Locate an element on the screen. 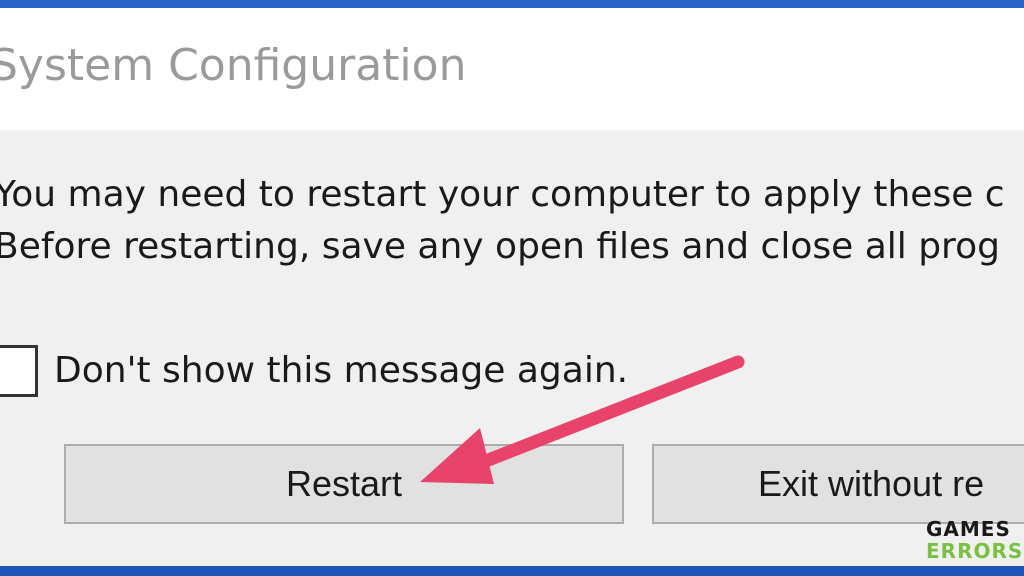  logo-games-text: GAMES is located at coordinates (968, 529).